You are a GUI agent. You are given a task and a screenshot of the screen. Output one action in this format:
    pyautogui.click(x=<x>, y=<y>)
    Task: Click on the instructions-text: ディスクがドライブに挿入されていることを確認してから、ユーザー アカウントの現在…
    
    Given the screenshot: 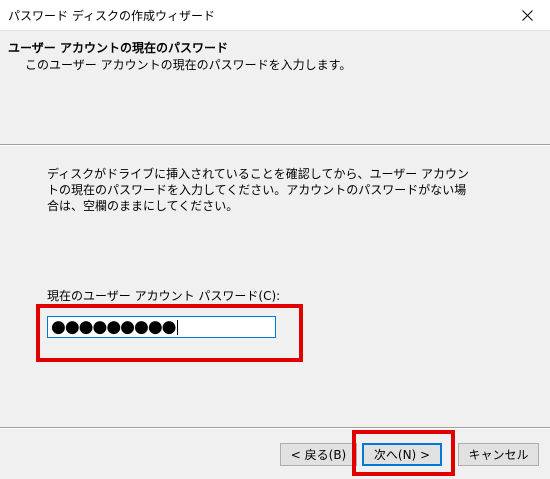 What is the action you would take?
    pyautogui.click(x=258, y=190)
    